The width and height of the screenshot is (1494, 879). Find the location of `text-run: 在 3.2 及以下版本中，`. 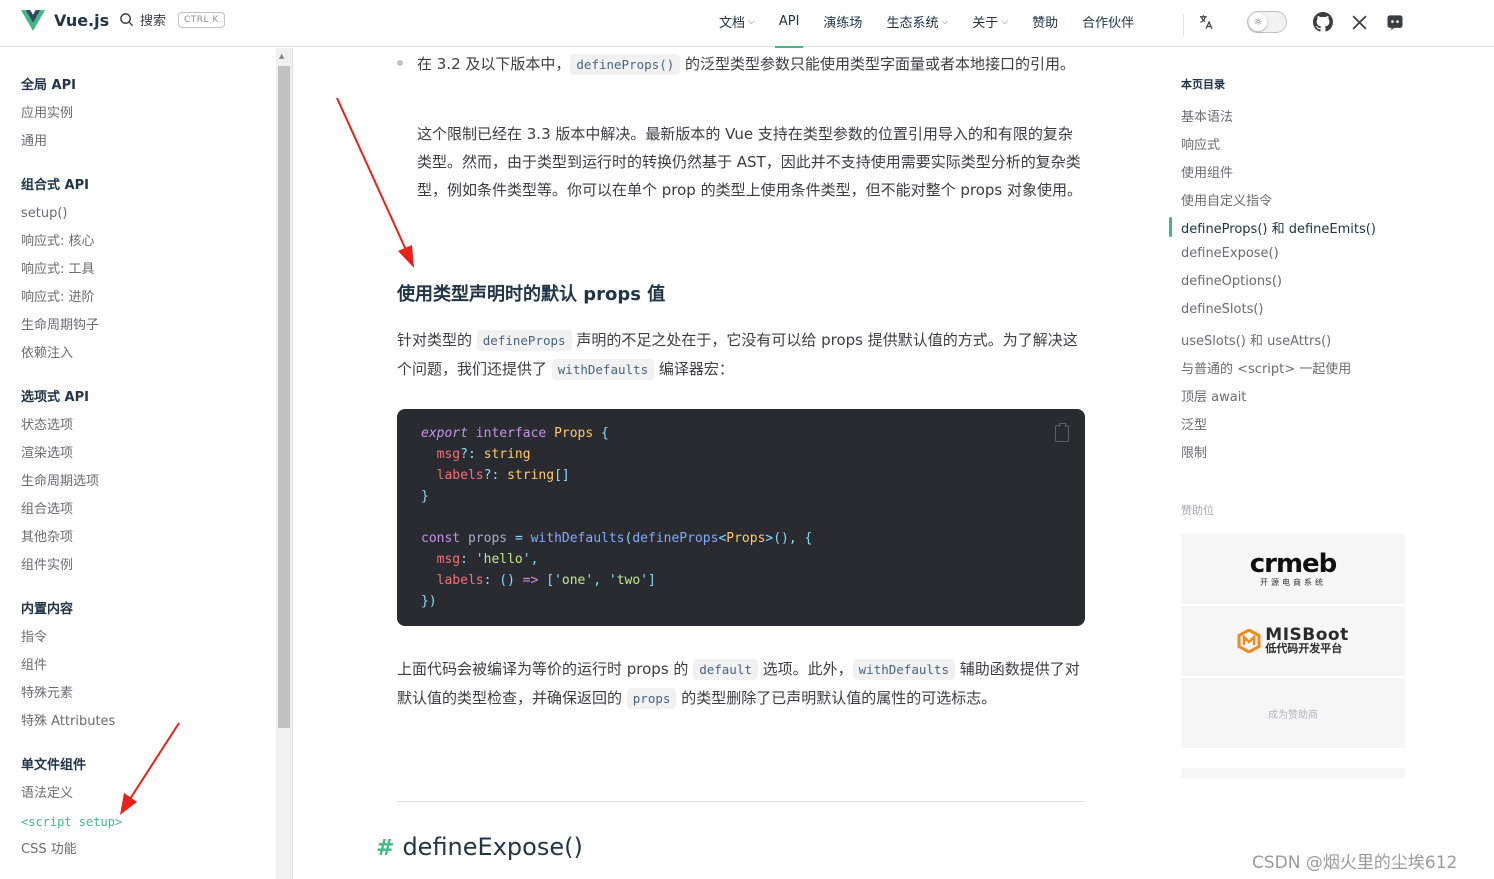

text-run: 在 3.2 及以下版本中， is located at coordinates (494, 64).